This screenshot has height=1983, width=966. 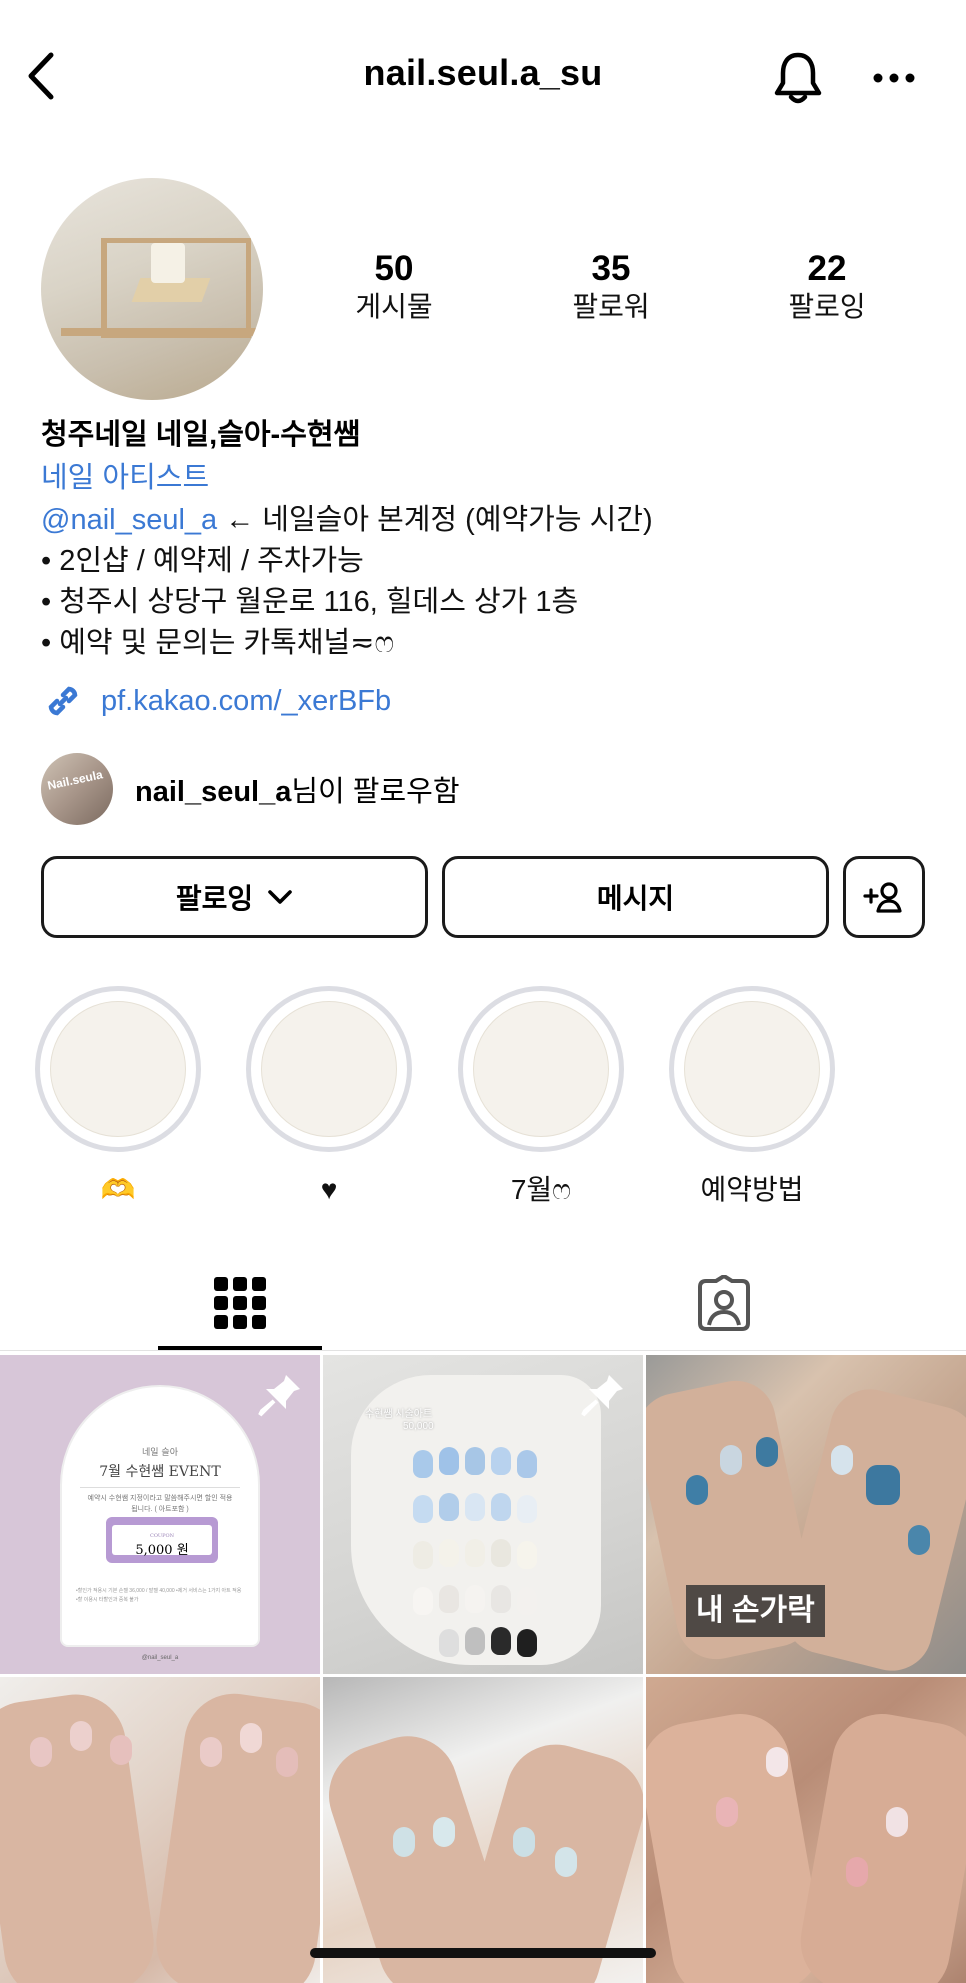 I want to click on profile-avatar, so click(x=152, y=289).